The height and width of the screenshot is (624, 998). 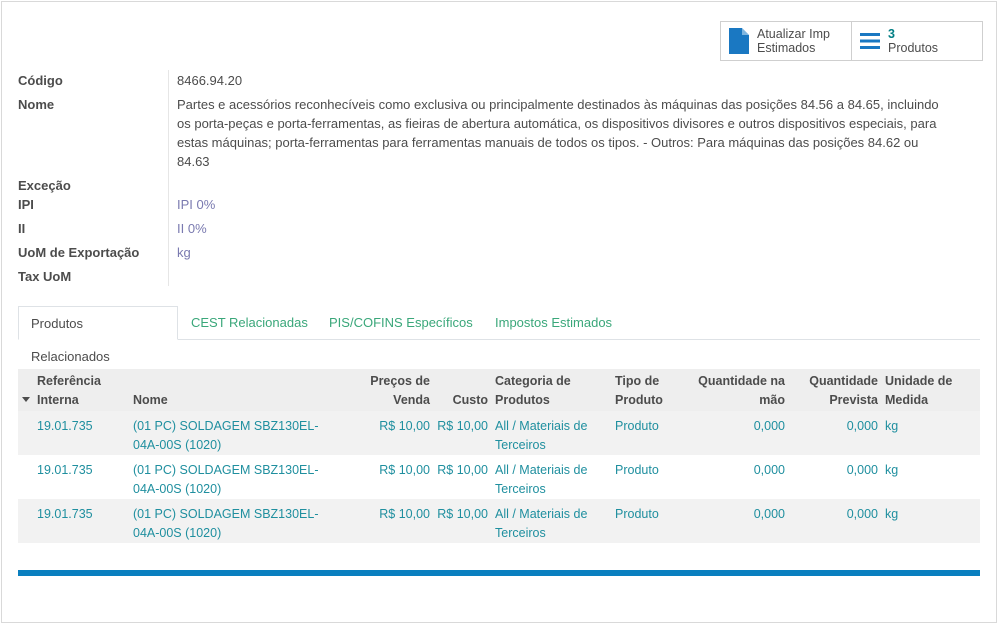 What do you see at coordinates (69, 391) in the screenshot?
I see `header-referencia-interna: Referência Interna` at bounding box center [69, 391].